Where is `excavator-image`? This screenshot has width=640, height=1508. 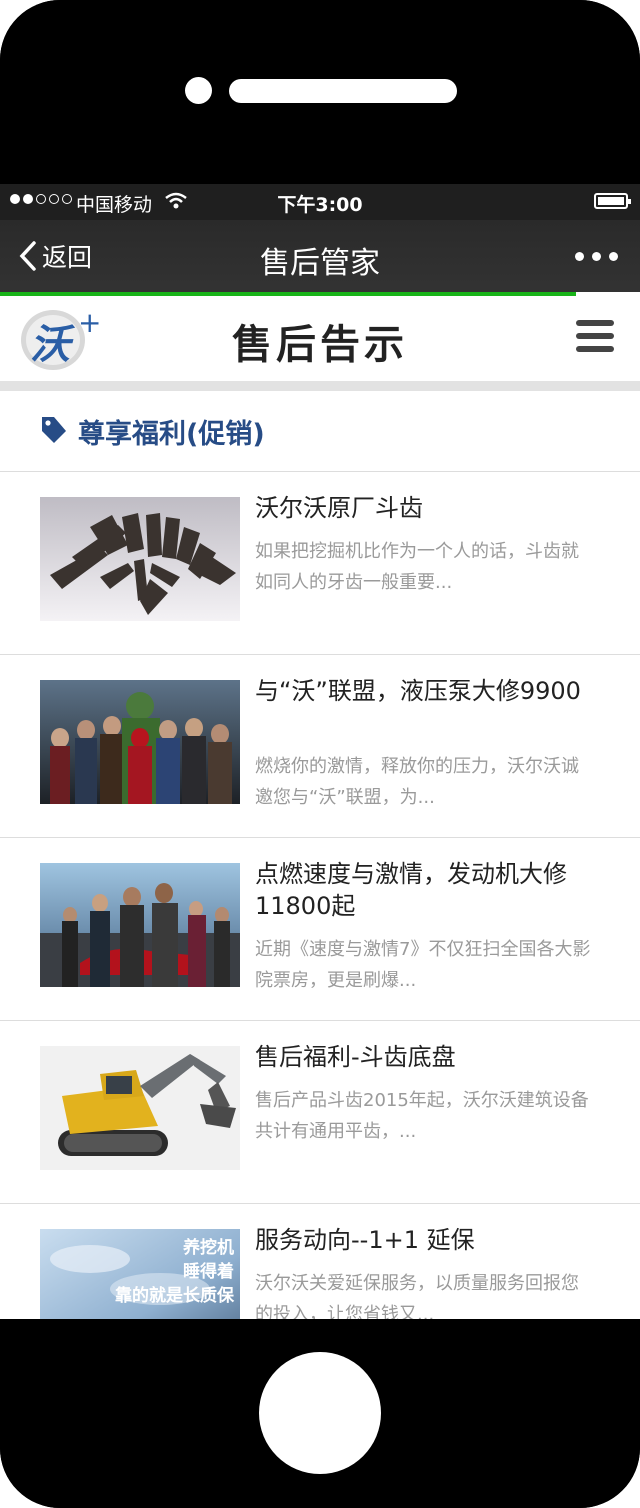 excavator-image is located at coordinates (140, 1108).